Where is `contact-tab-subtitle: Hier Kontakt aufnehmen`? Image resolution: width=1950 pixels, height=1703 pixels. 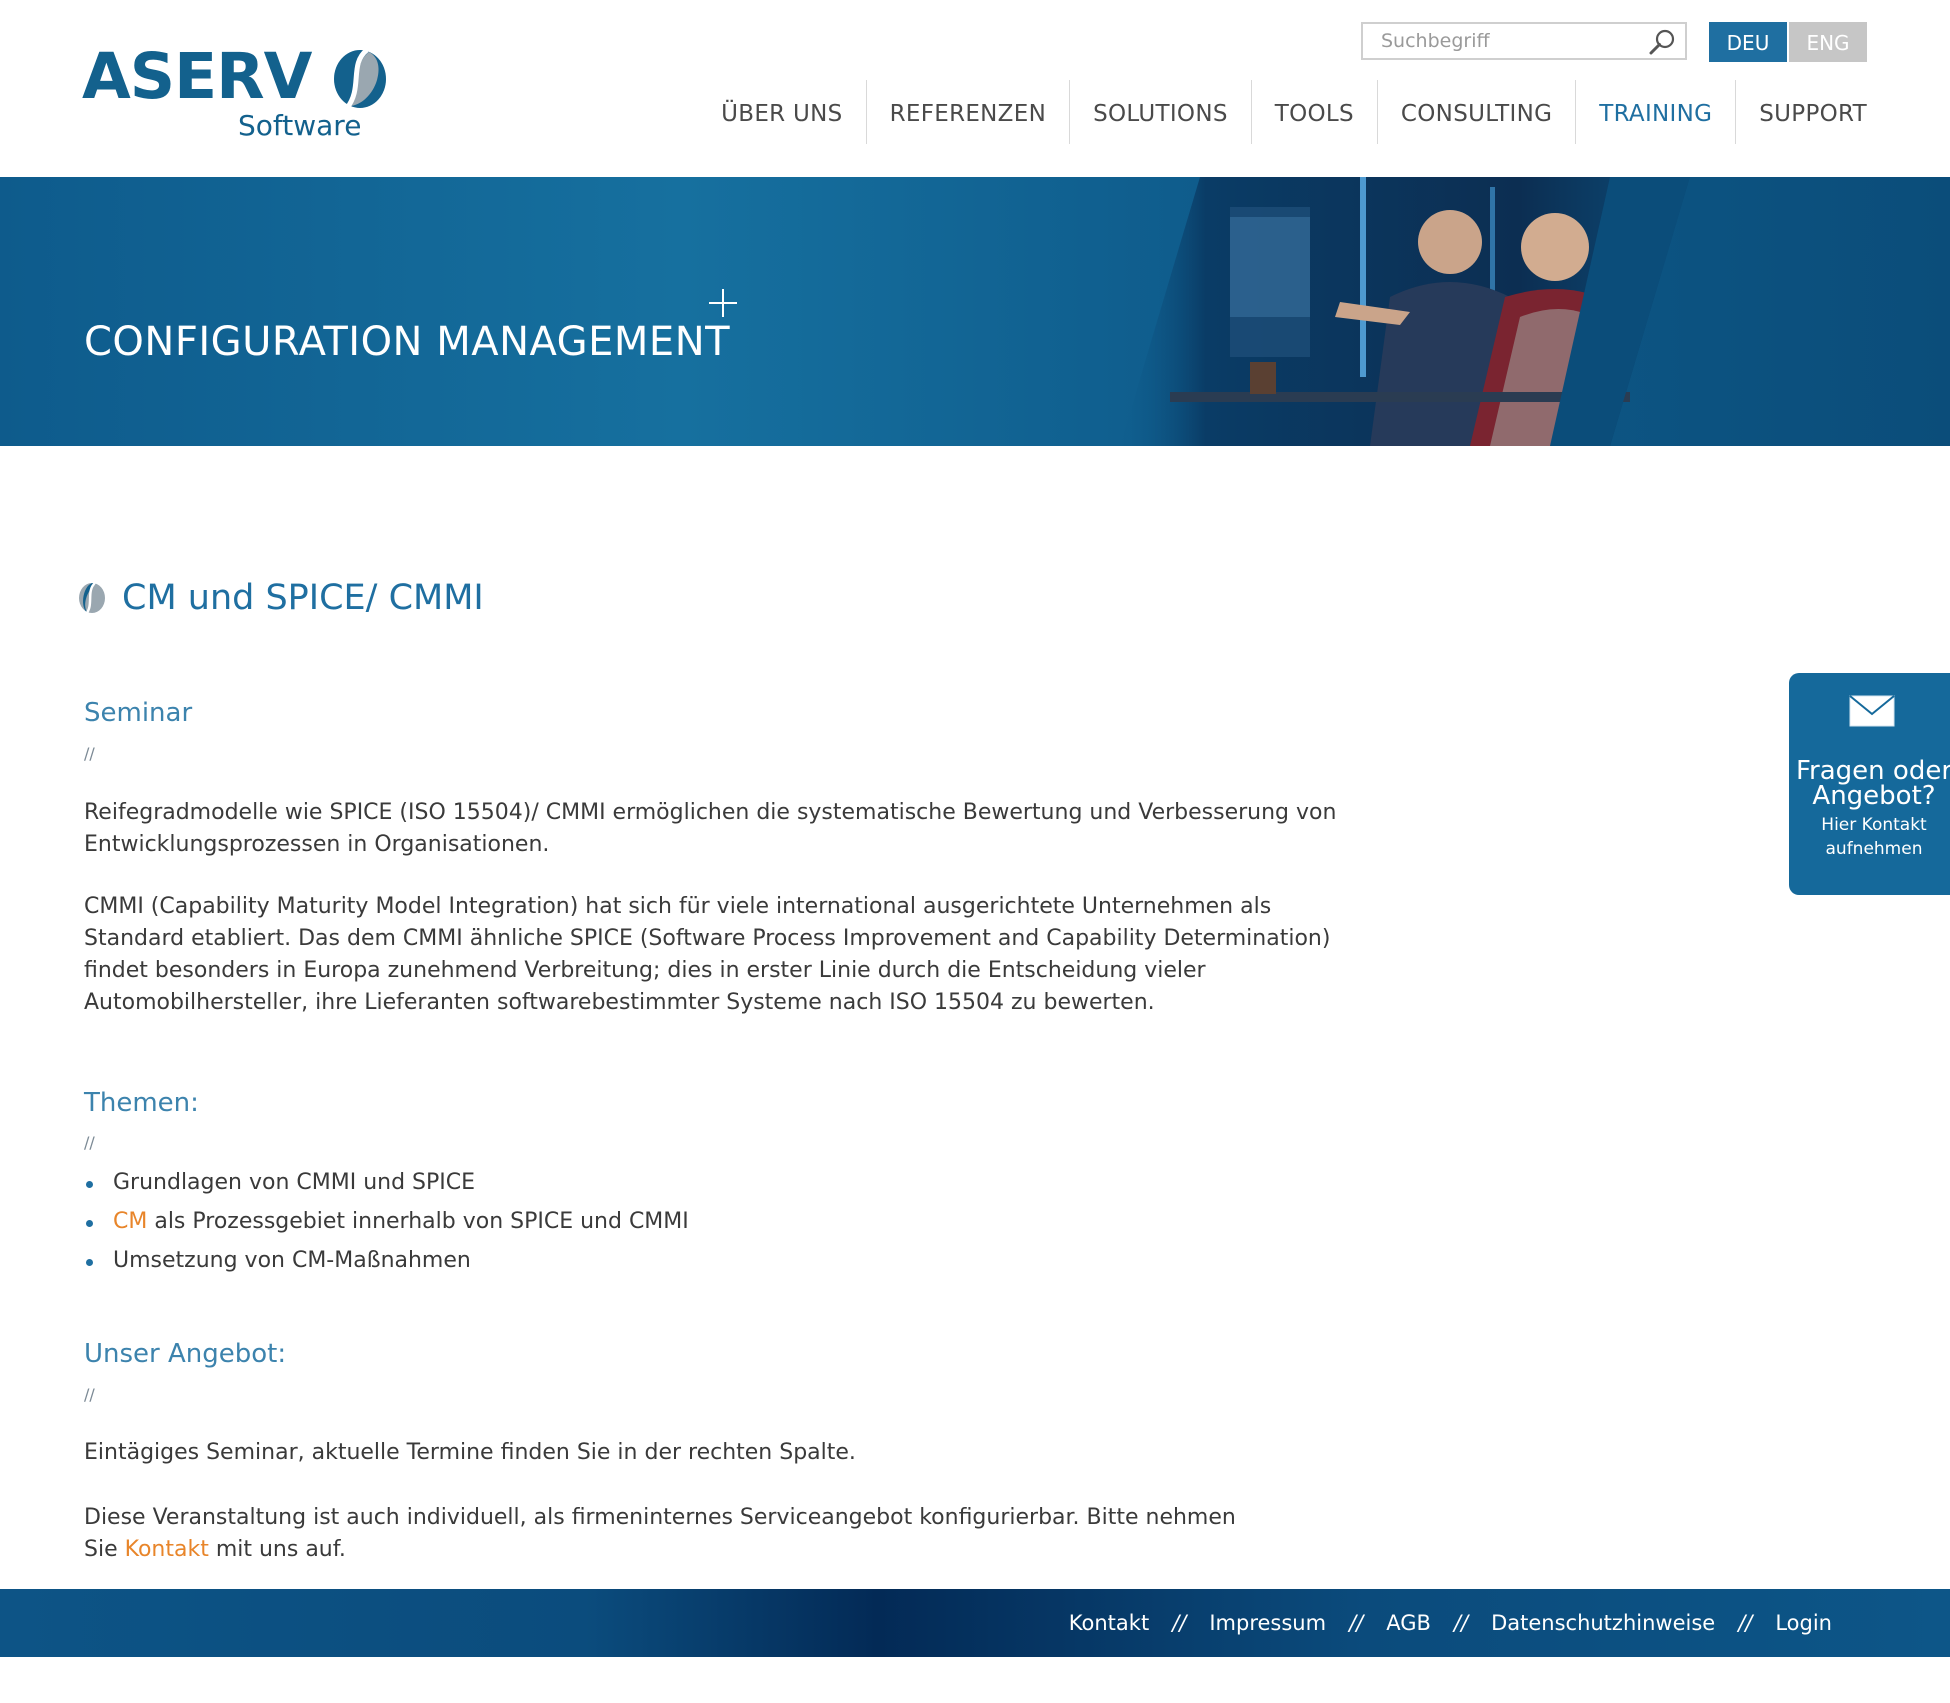
contact-tab-subtitle: Hier Kontakt aufnehmen is located at coordinates (1869, 837).